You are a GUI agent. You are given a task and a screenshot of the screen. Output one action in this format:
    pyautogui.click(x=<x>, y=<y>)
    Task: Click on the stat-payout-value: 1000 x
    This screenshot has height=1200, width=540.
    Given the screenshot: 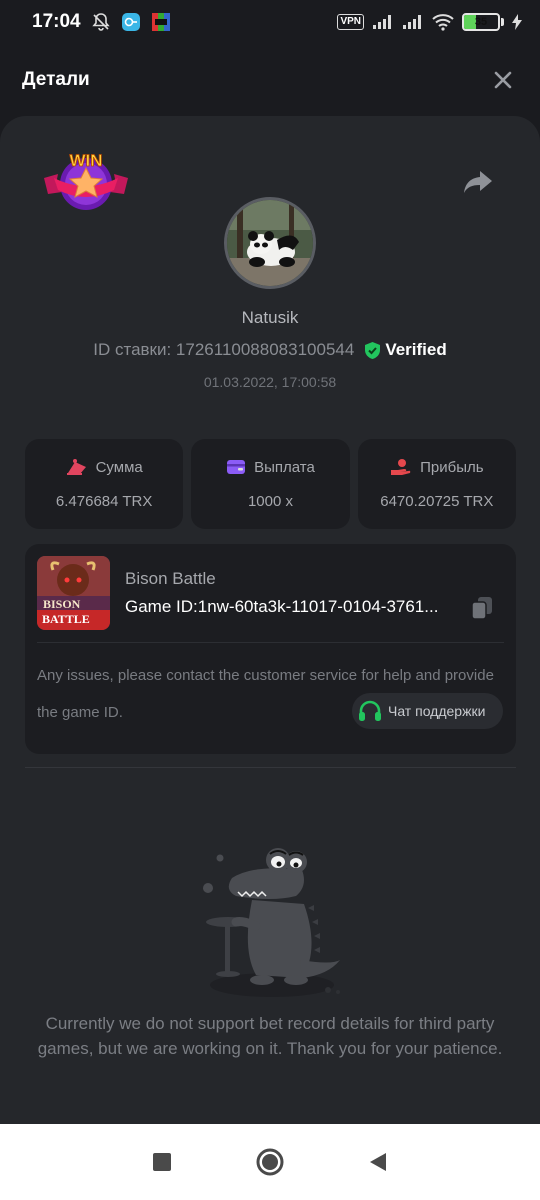 What is the action you would take?
    pyautogui.click(x=270, y=501)
    